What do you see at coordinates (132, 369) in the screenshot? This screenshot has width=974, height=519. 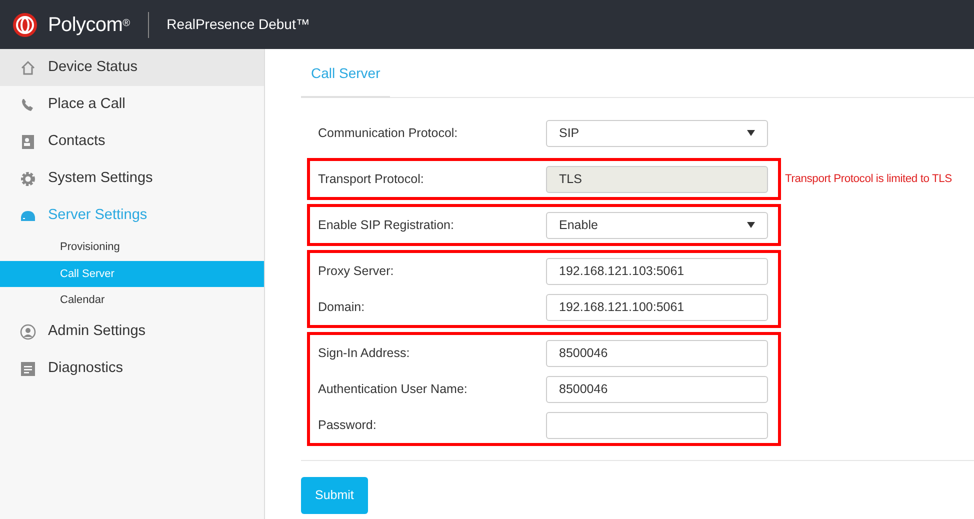 I see `sidebar-item: Diagnostics` at bounding box center [132, 369].